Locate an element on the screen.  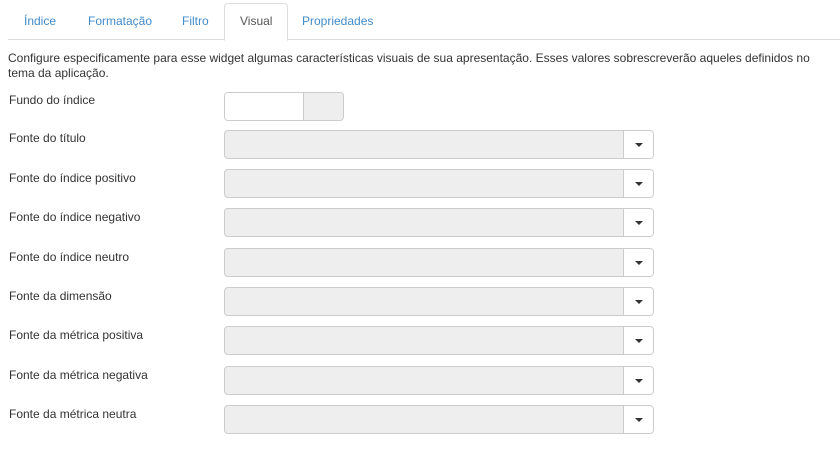
label-fundo-indice: Fundo do índice is located at coordinates (52, 100).